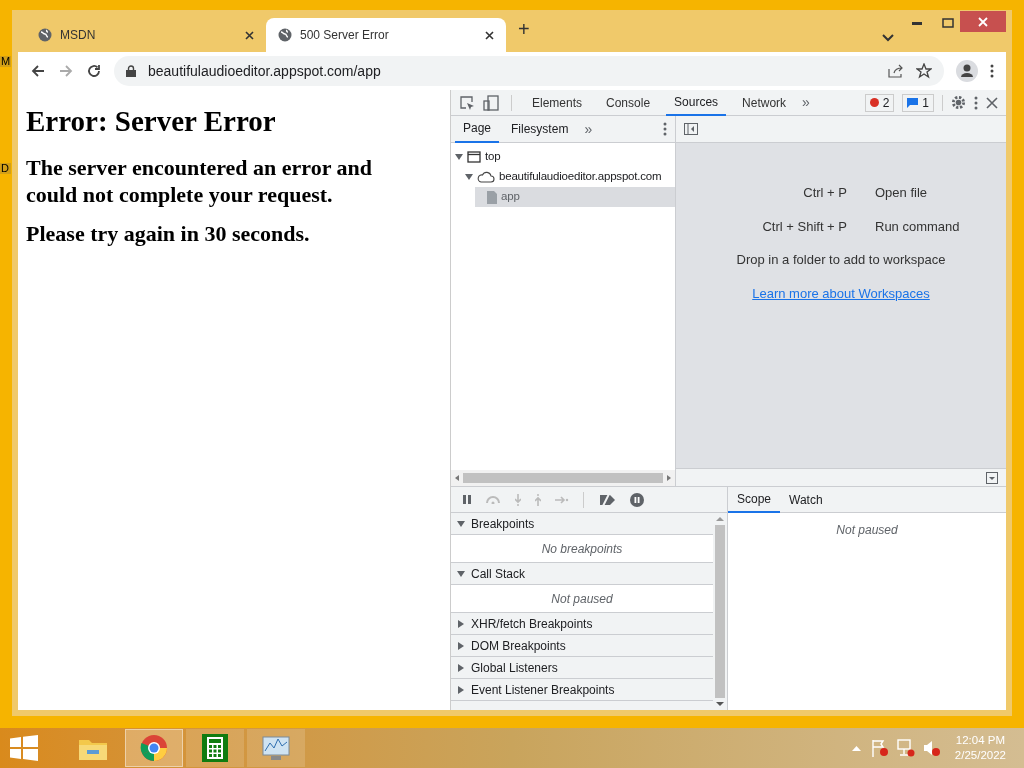  Describe the element at coordinates (565, 157) in the screenshot. I see `tree-item: top` at that location.